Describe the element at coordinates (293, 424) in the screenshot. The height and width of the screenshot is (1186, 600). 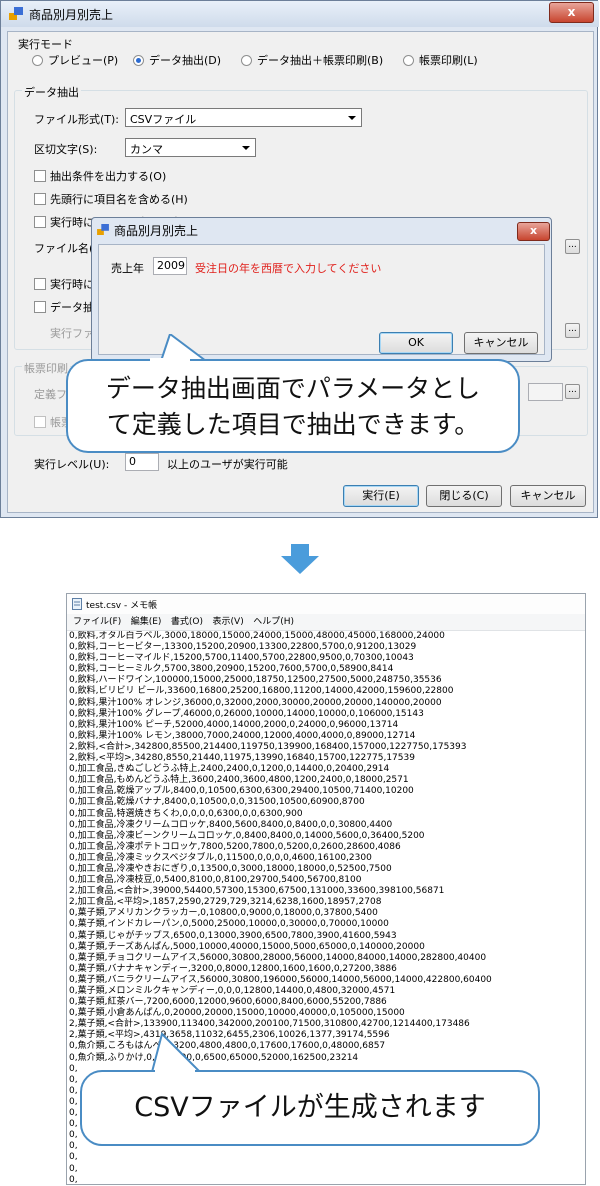
I see `callout-extract-line2: て定義した項目で抽出できます。` at that location.